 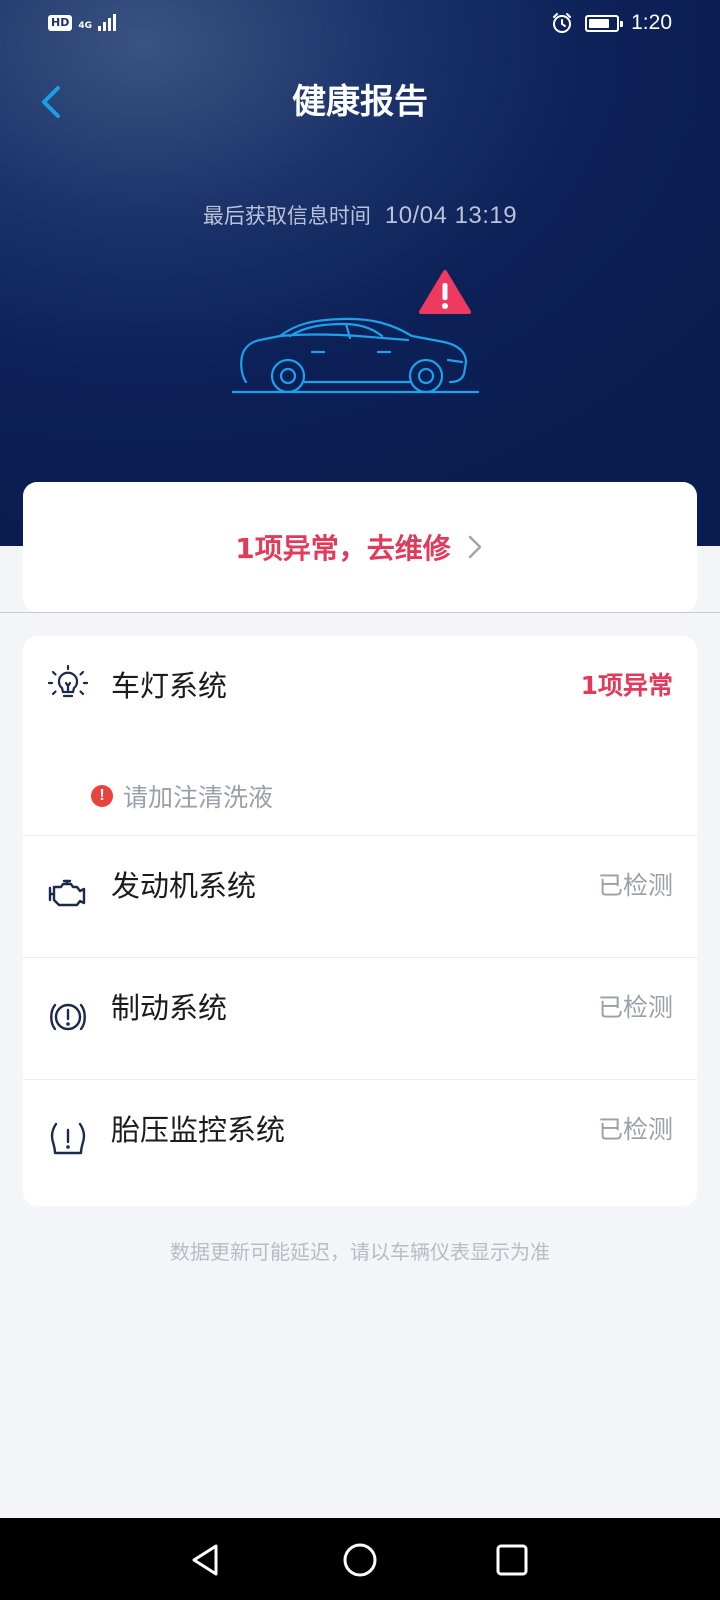 I want to click on status-time: 1:20, so click(x=651, y=22).